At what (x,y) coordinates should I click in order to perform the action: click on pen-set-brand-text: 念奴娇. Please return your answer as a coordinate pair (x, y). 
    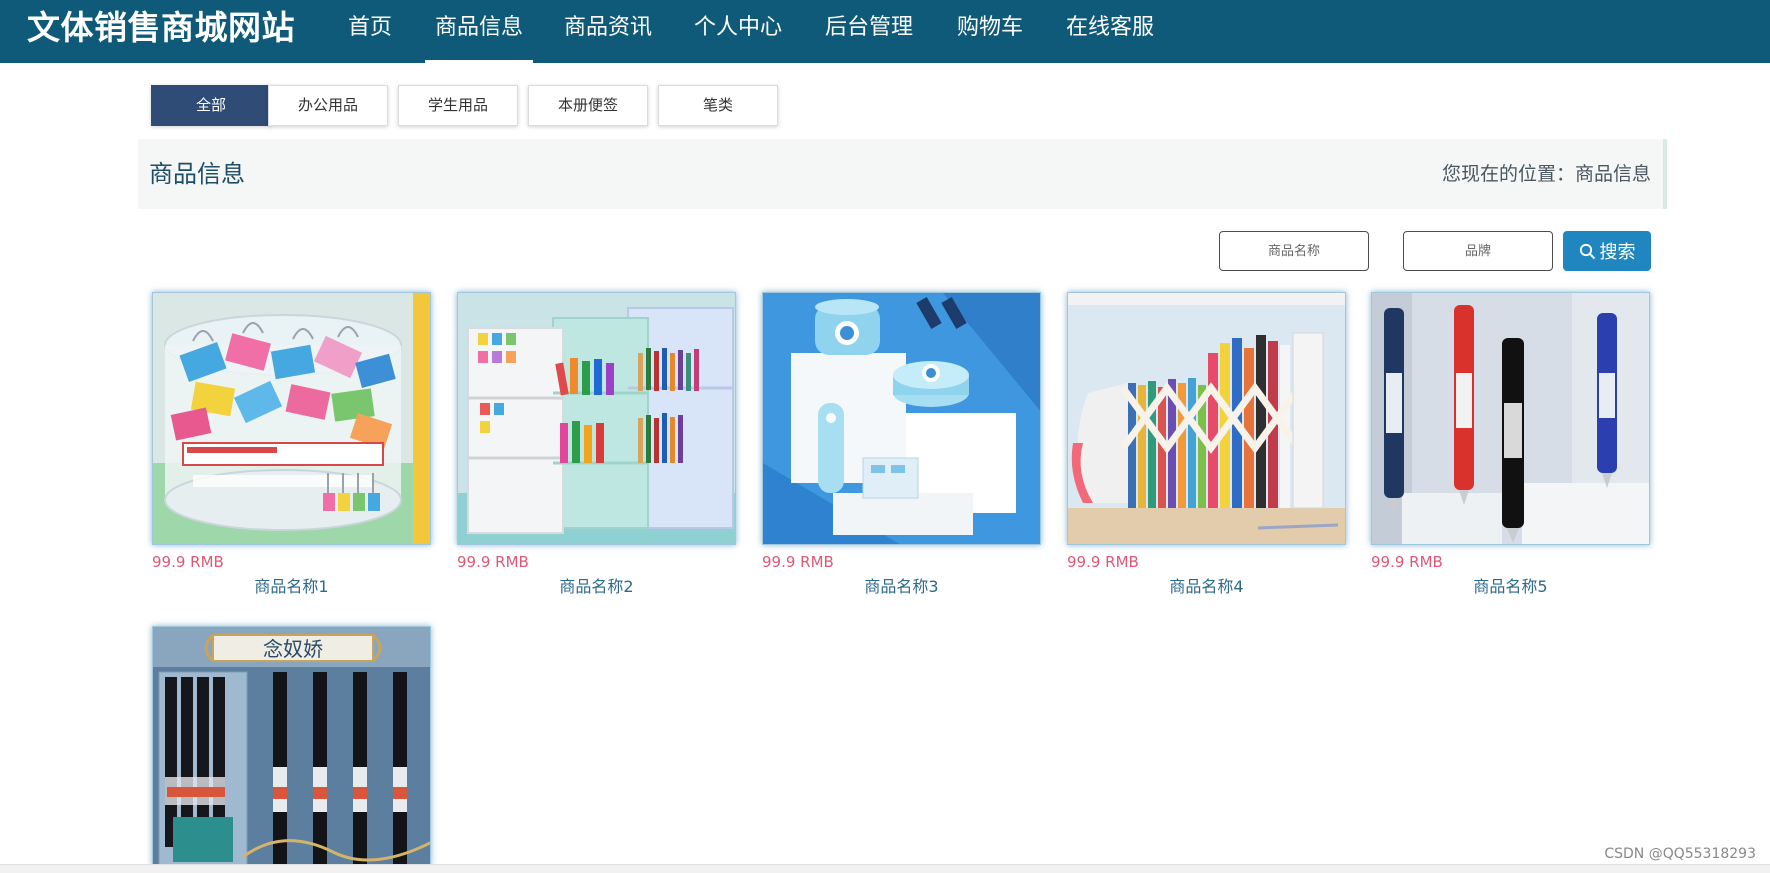
    Looking at the image, I should click on (293, 649).